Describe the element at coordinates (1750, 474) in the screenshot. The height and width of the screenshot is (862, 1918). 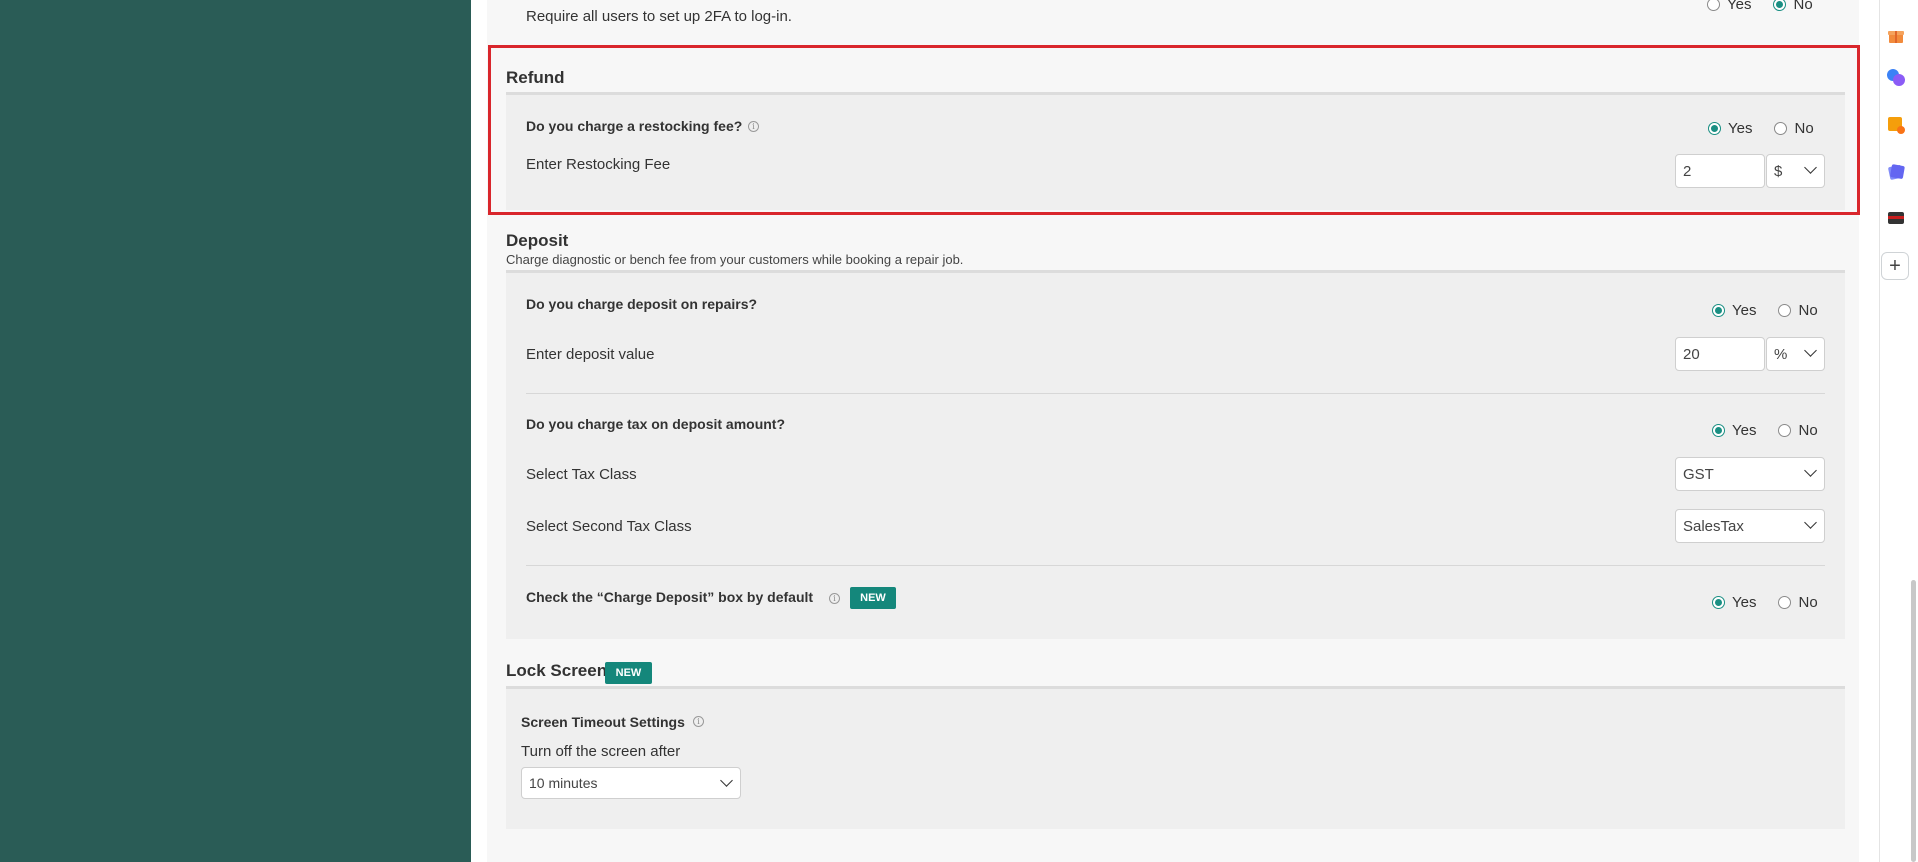
I see `tax-class-select: GST` at that location.